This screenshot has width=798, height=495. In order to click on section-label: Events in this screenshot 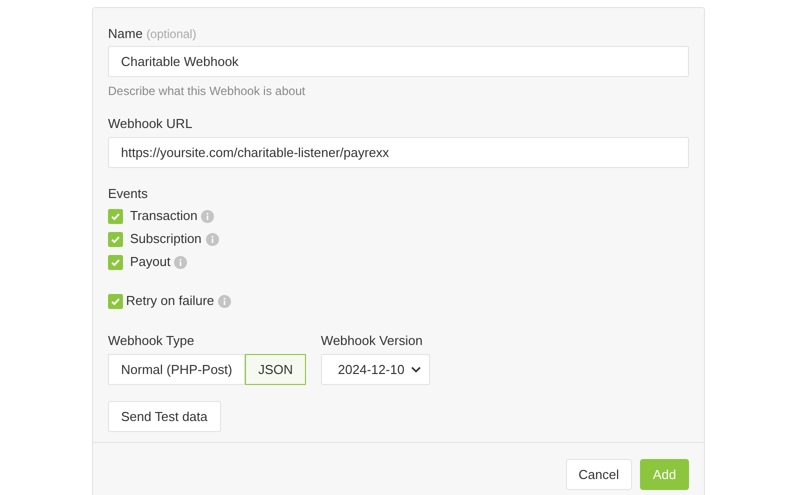, I will do `click(128, 192)`.